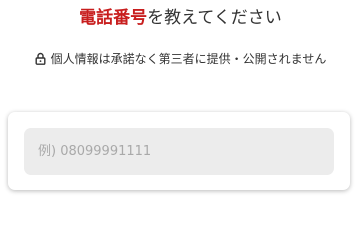  I want to click on privacy-notice: 個人情報は承諾なく第三者に提供・公開されません, so click(180, 60).